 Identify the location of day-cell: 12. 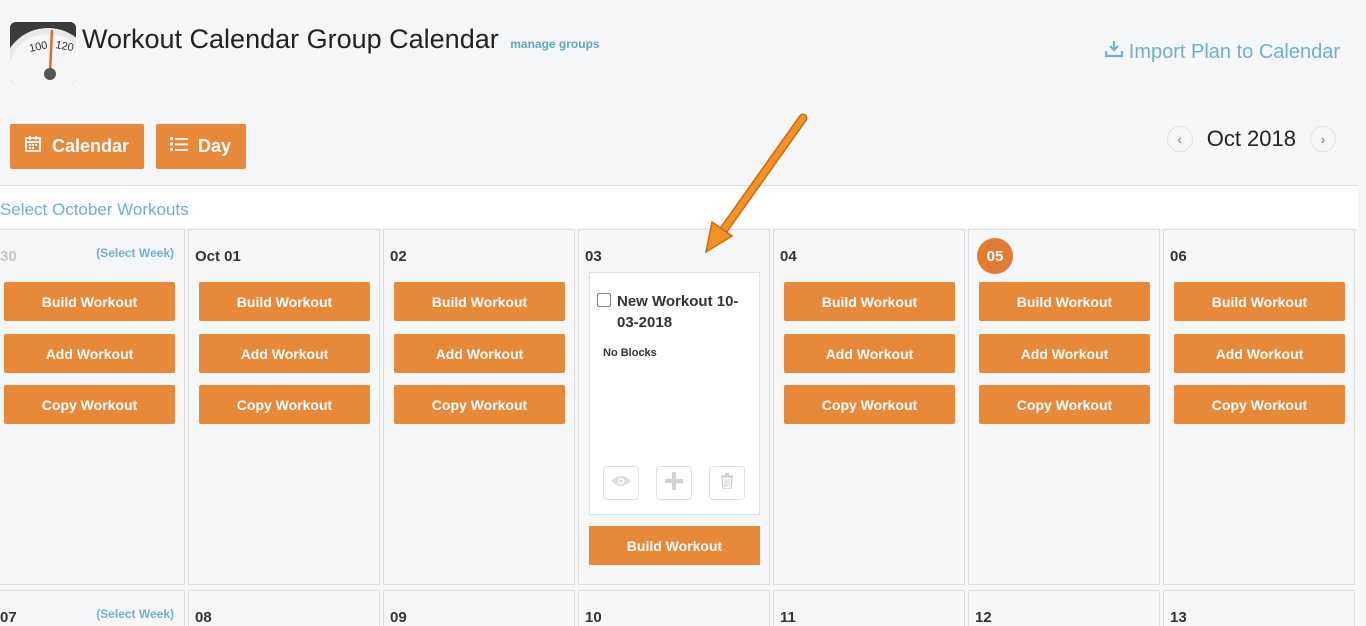
(1064, 608).